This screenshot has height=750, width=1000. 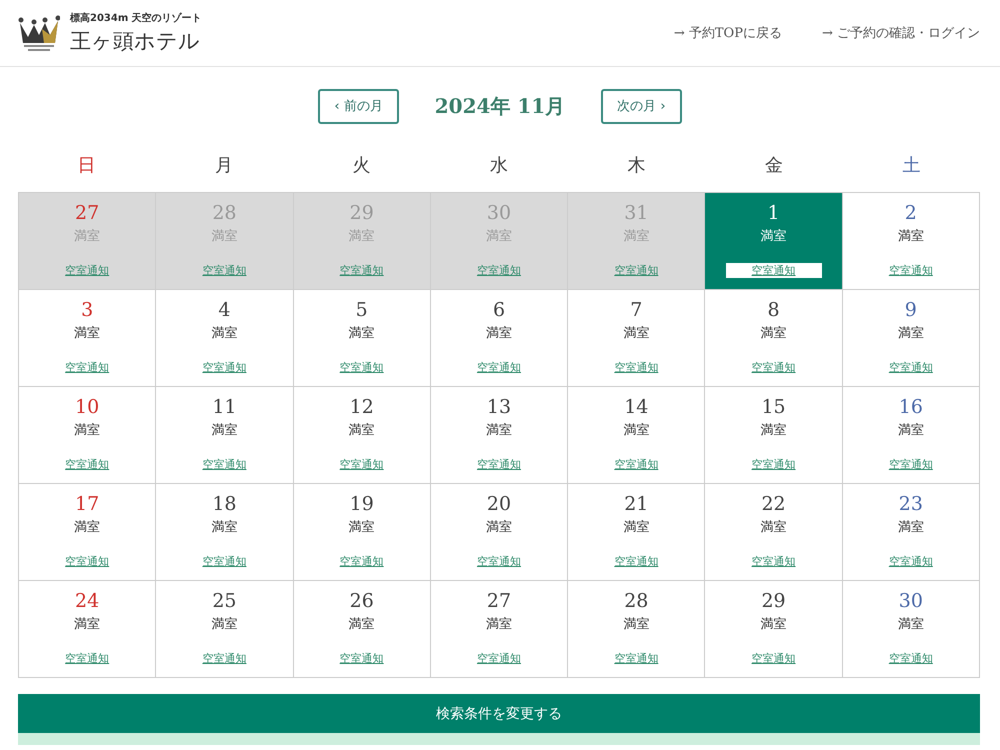 What do you see at coordinates (358, 106) in the screenshot?
I see `previous-month-button: ‹ 前の月` at bounding box center [358, 106].